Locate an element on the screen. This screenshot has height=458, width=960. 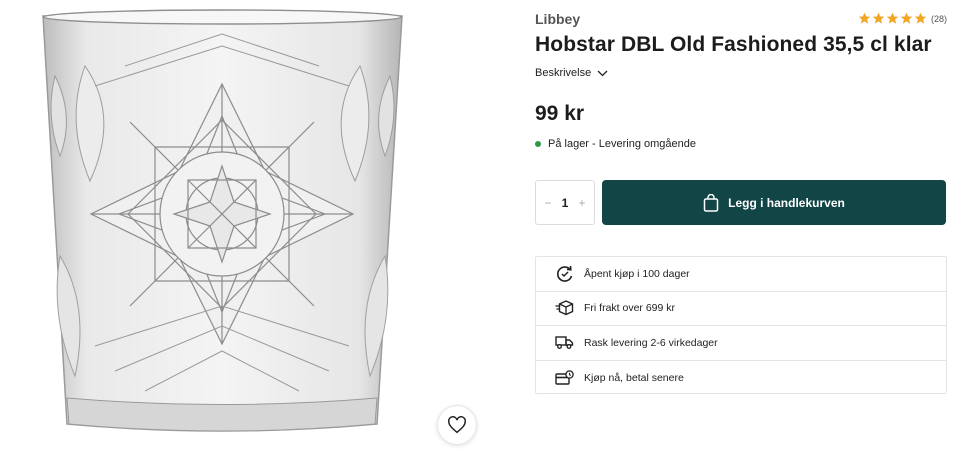
add-to-cart-button: Legg i handlekurven is located at coordinates (774, 202).